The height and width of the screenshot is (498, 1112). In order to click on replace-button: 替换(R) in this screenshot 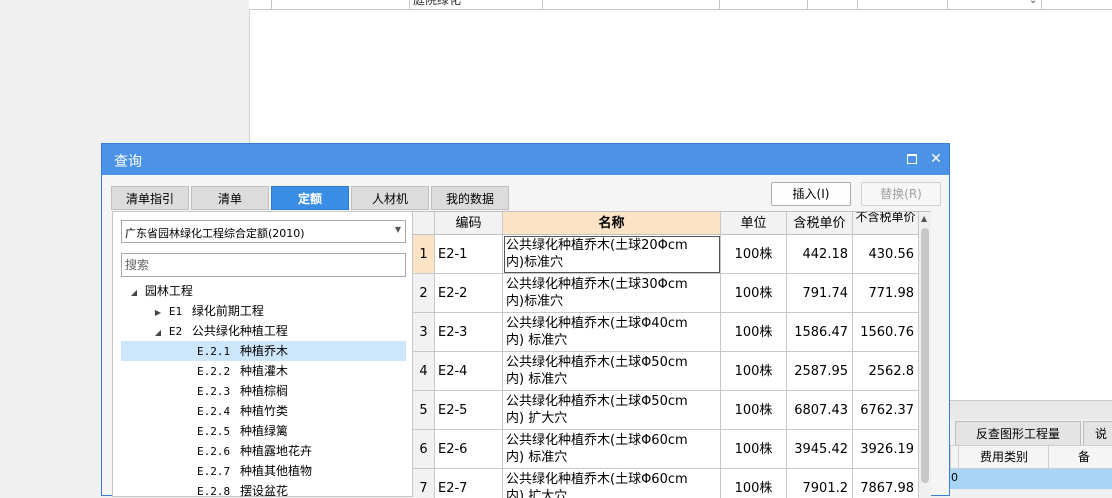, I will do `click(901, 194)`.